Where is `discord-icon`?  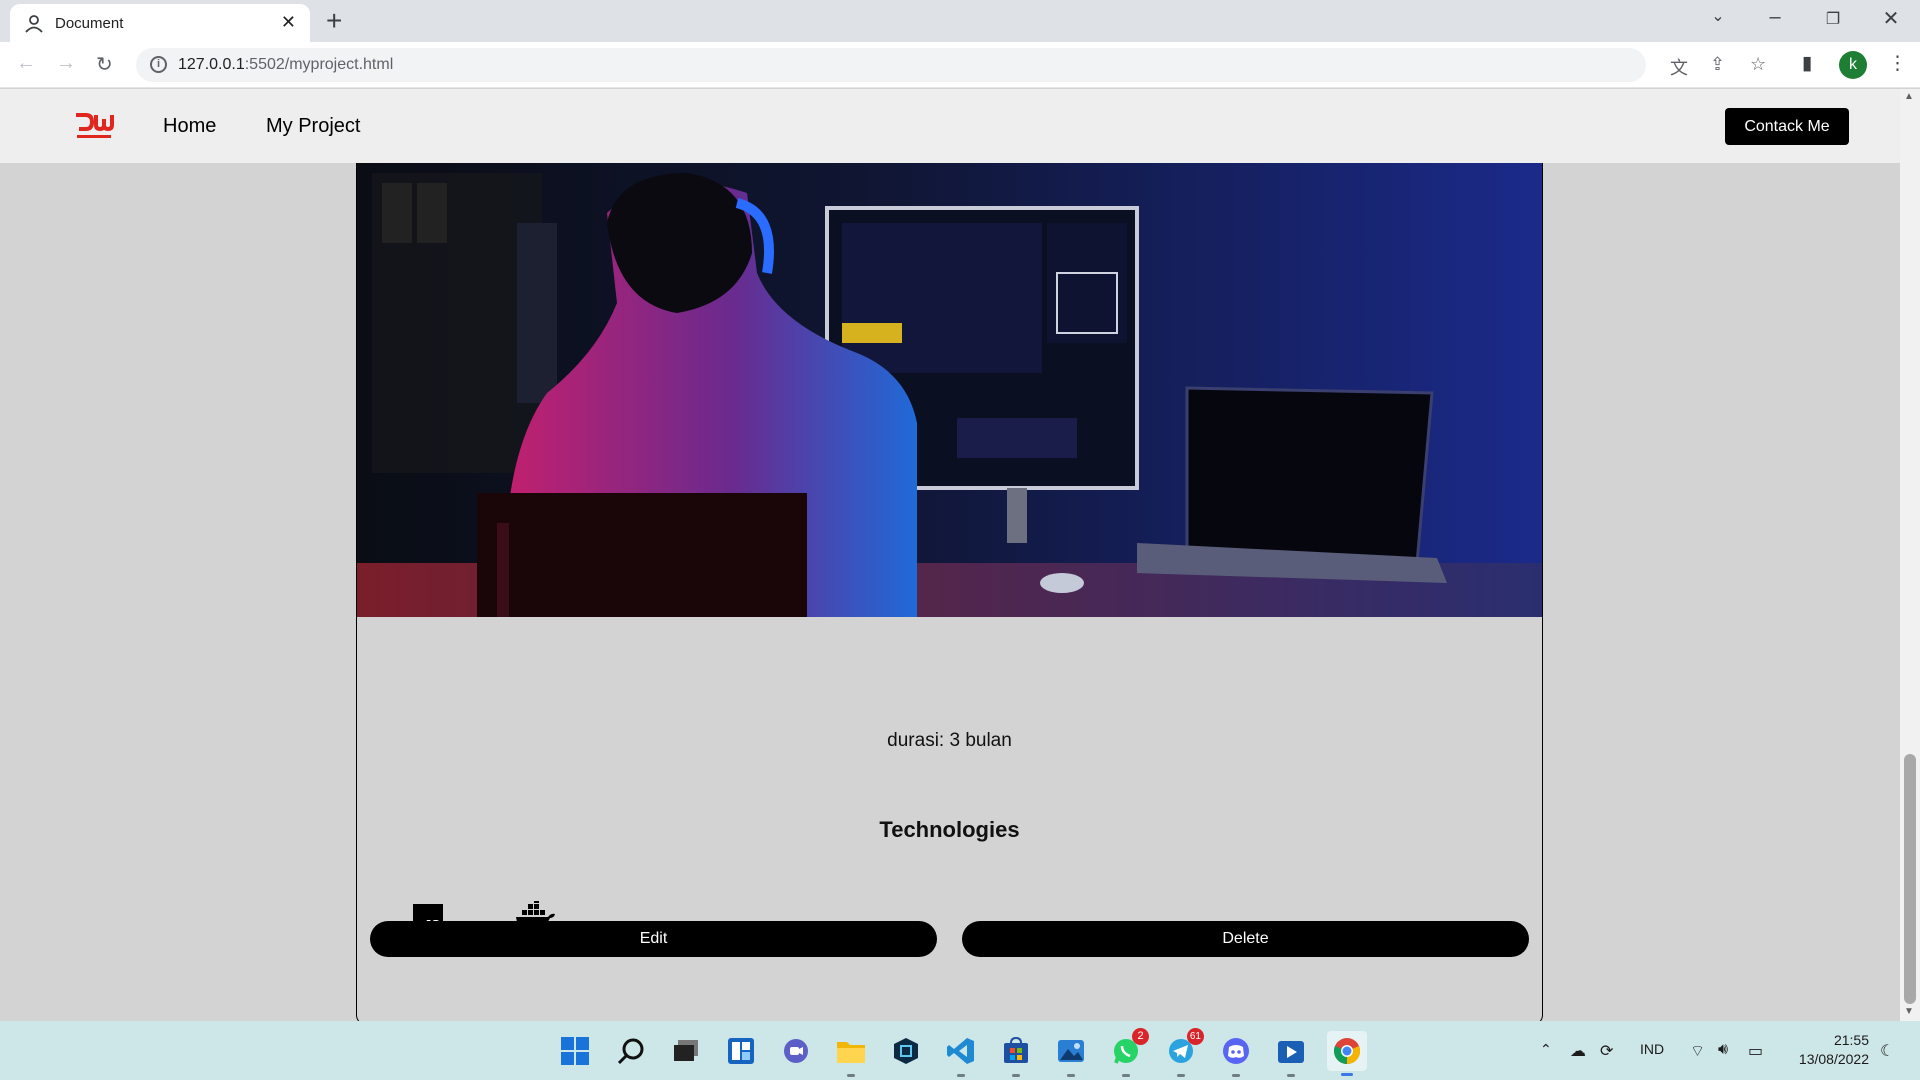 discord-icon is located at coordinates (1236, 1055).